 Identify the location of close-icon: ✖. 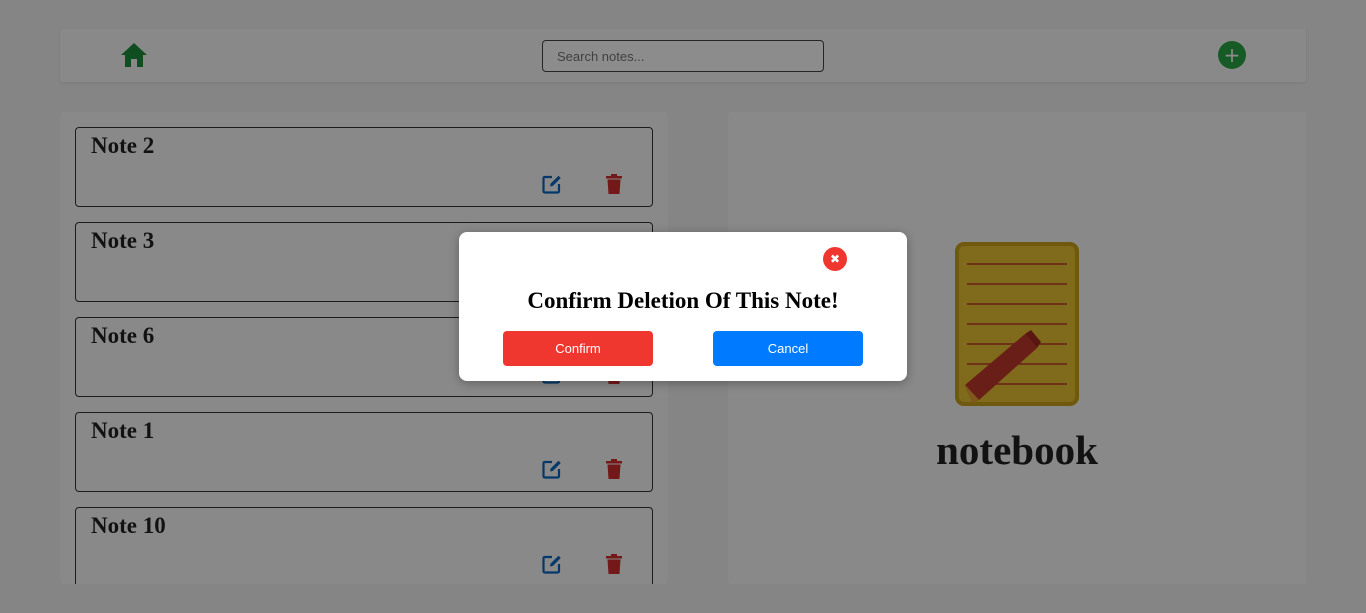
(835, 259).